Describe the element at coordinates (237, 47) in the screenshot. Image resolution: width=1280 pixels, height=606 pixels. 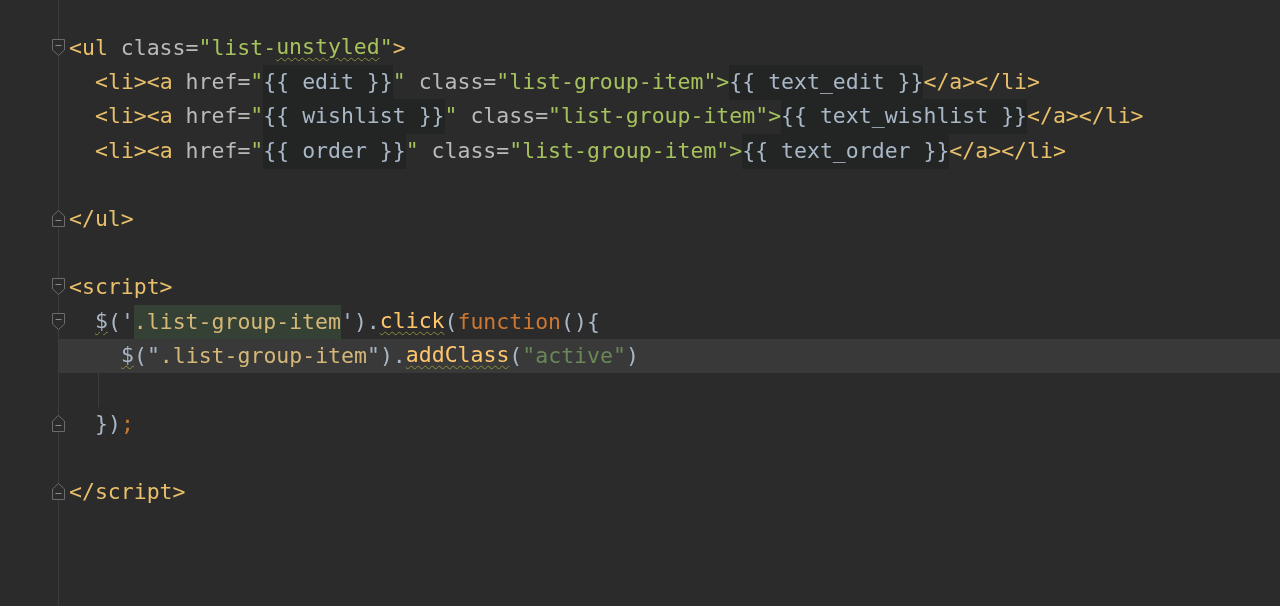
I see `code-line: <ul class="list-unstyled">` at that location.